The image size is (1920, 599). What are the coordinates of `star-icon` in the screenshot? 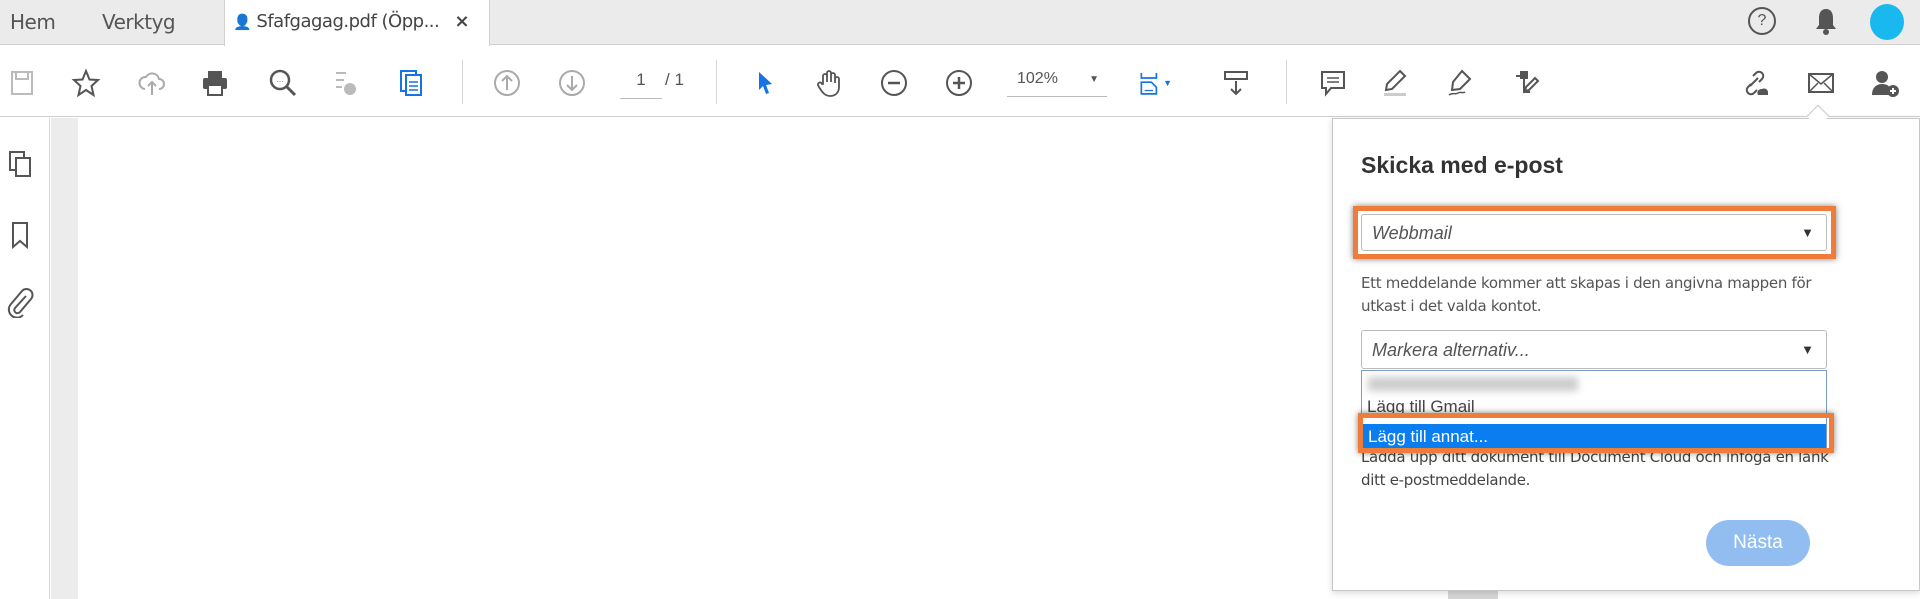 It's located at (86, 83).